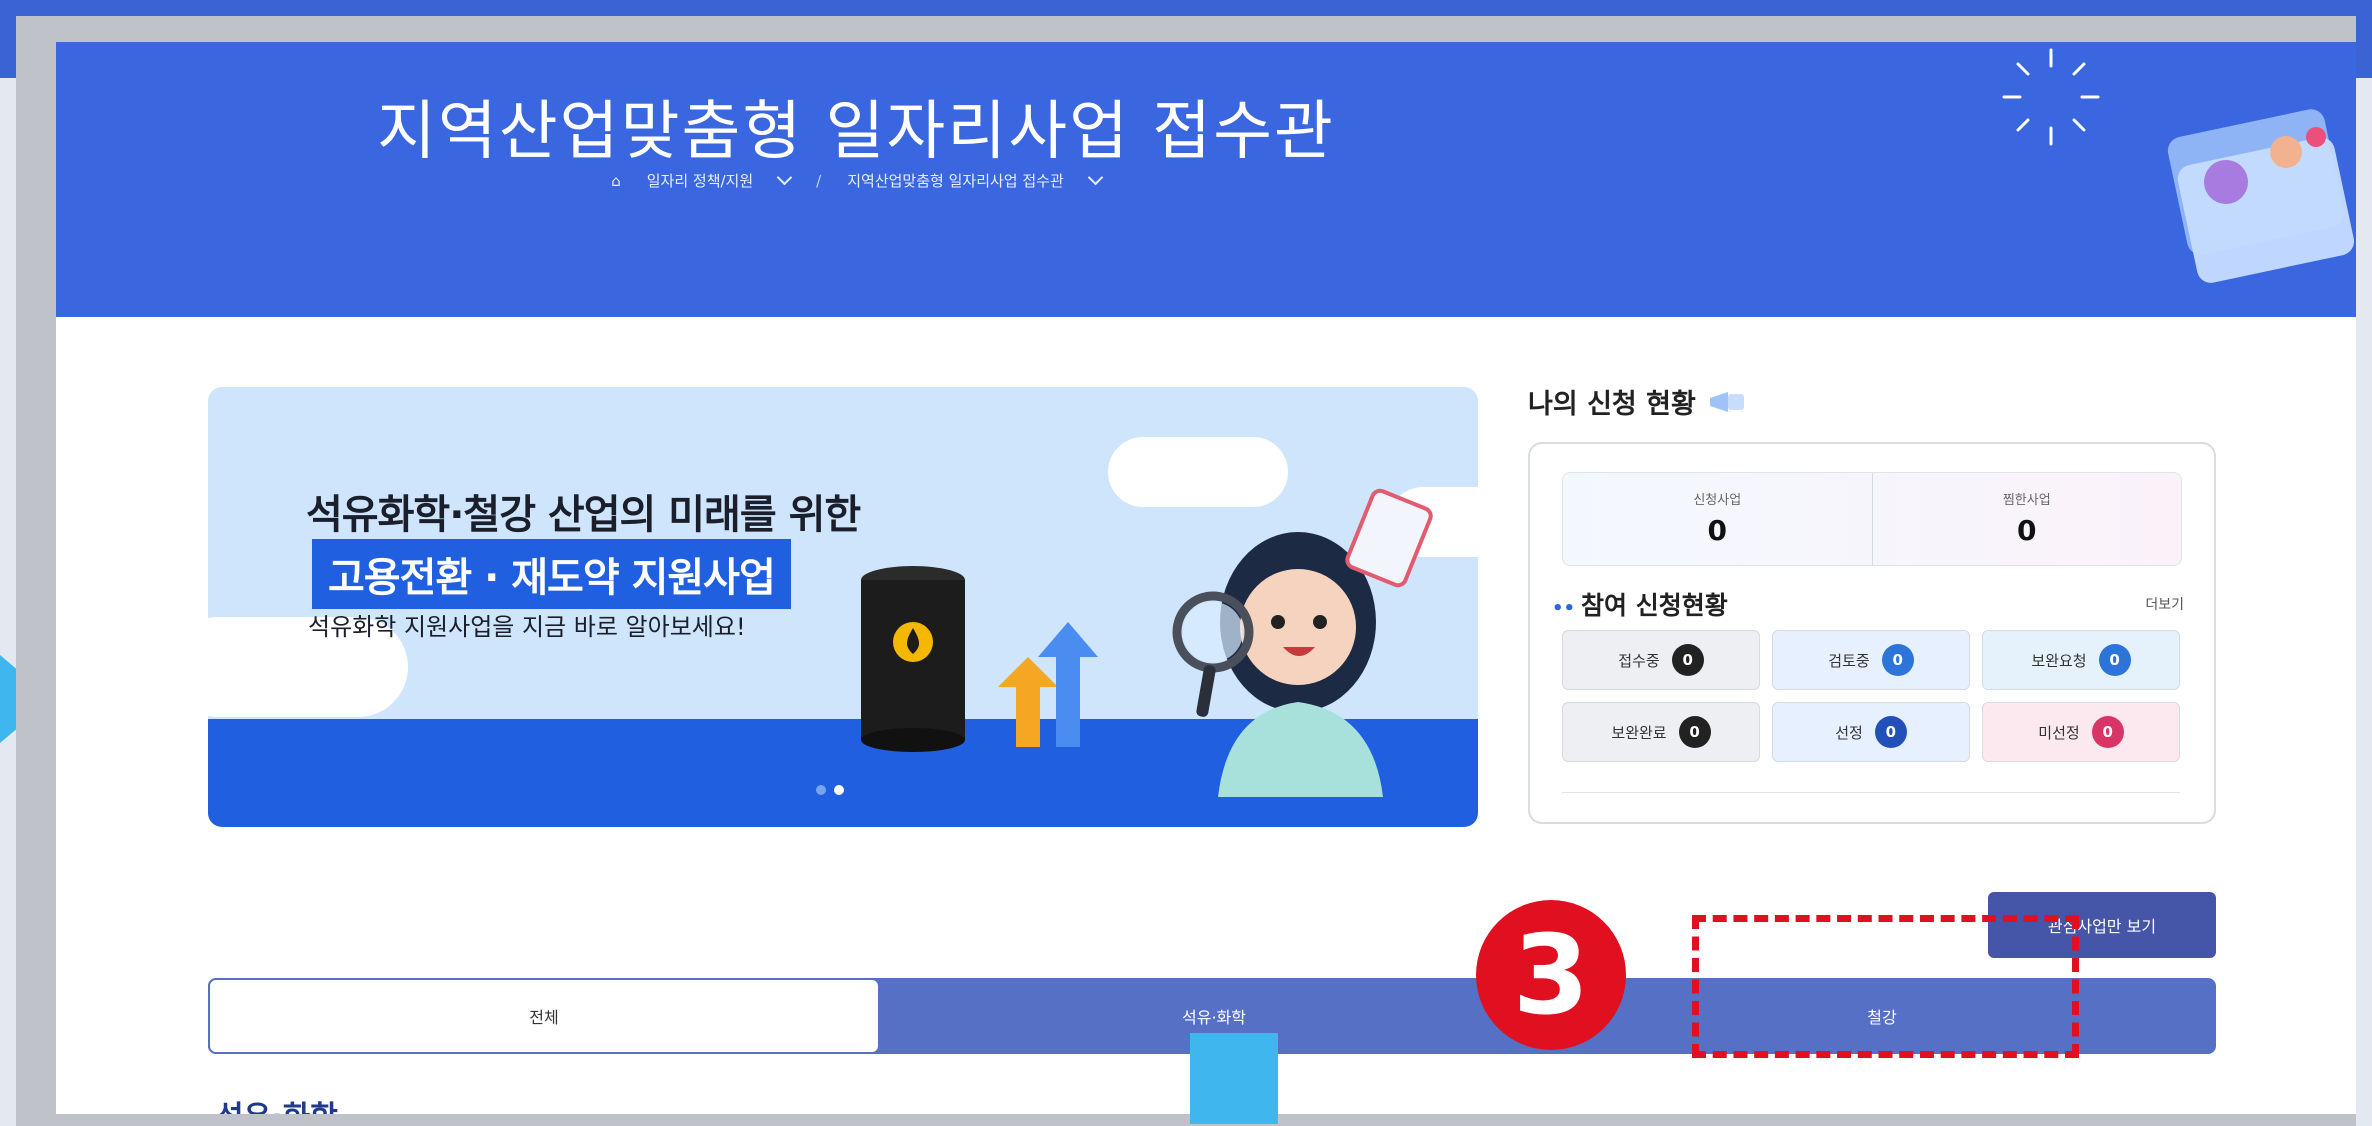 This screenshot has height=1126, width=2372. Describe the element at coordinates (616, 181) in the screenshot. I see `home-icon: ⌂` at that location.